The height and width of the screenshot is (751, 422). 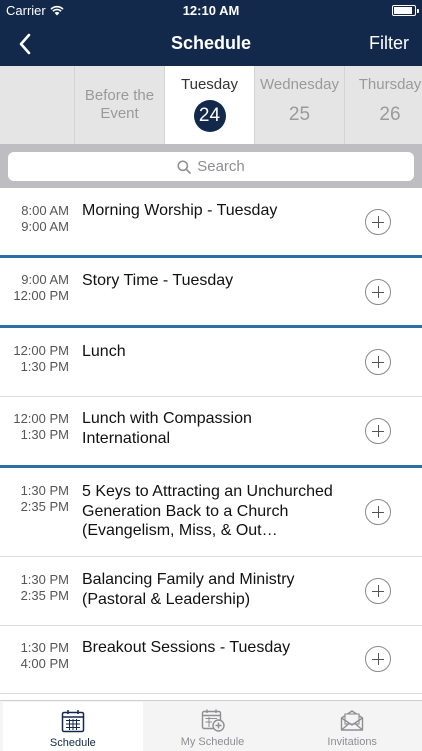 I want to click on day-tab-thursday: Thursday 26, so click(x=383, y=105).